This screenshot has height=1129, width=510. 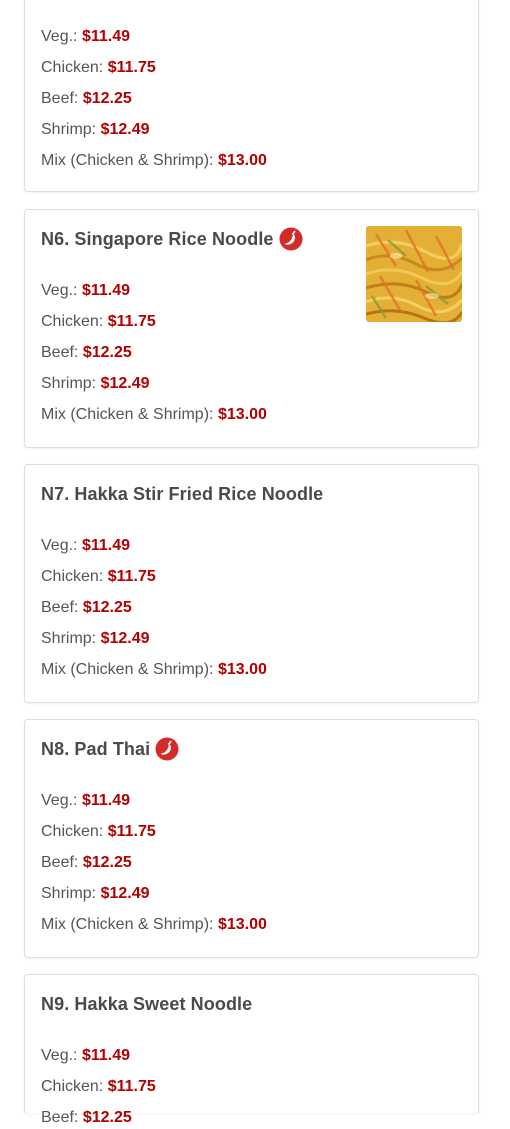 I want to click on dish-title: N9. Hakka Sweet Noodle, so click(x=147, y=1003).